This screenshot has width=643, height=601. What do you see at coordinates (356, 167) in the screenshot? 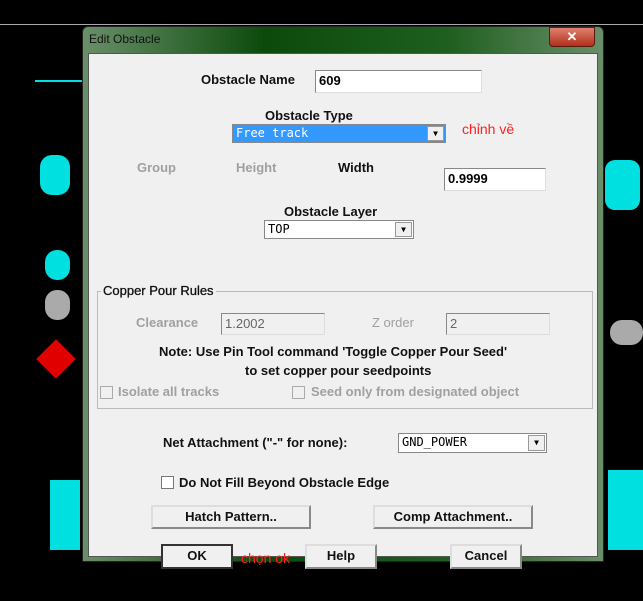
I see `width-label: Width` at bounding box center [356, 167].